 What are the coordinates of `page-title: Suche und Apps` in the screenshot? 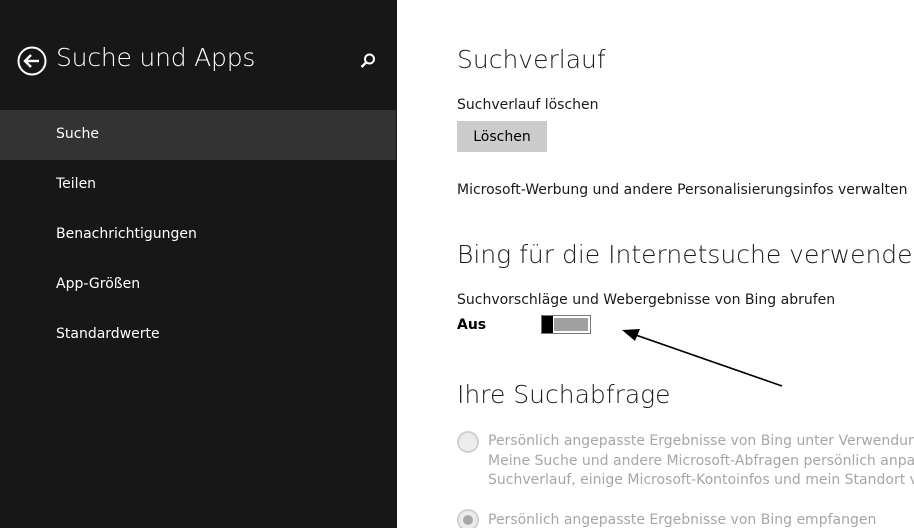 It's located at (156, 57).